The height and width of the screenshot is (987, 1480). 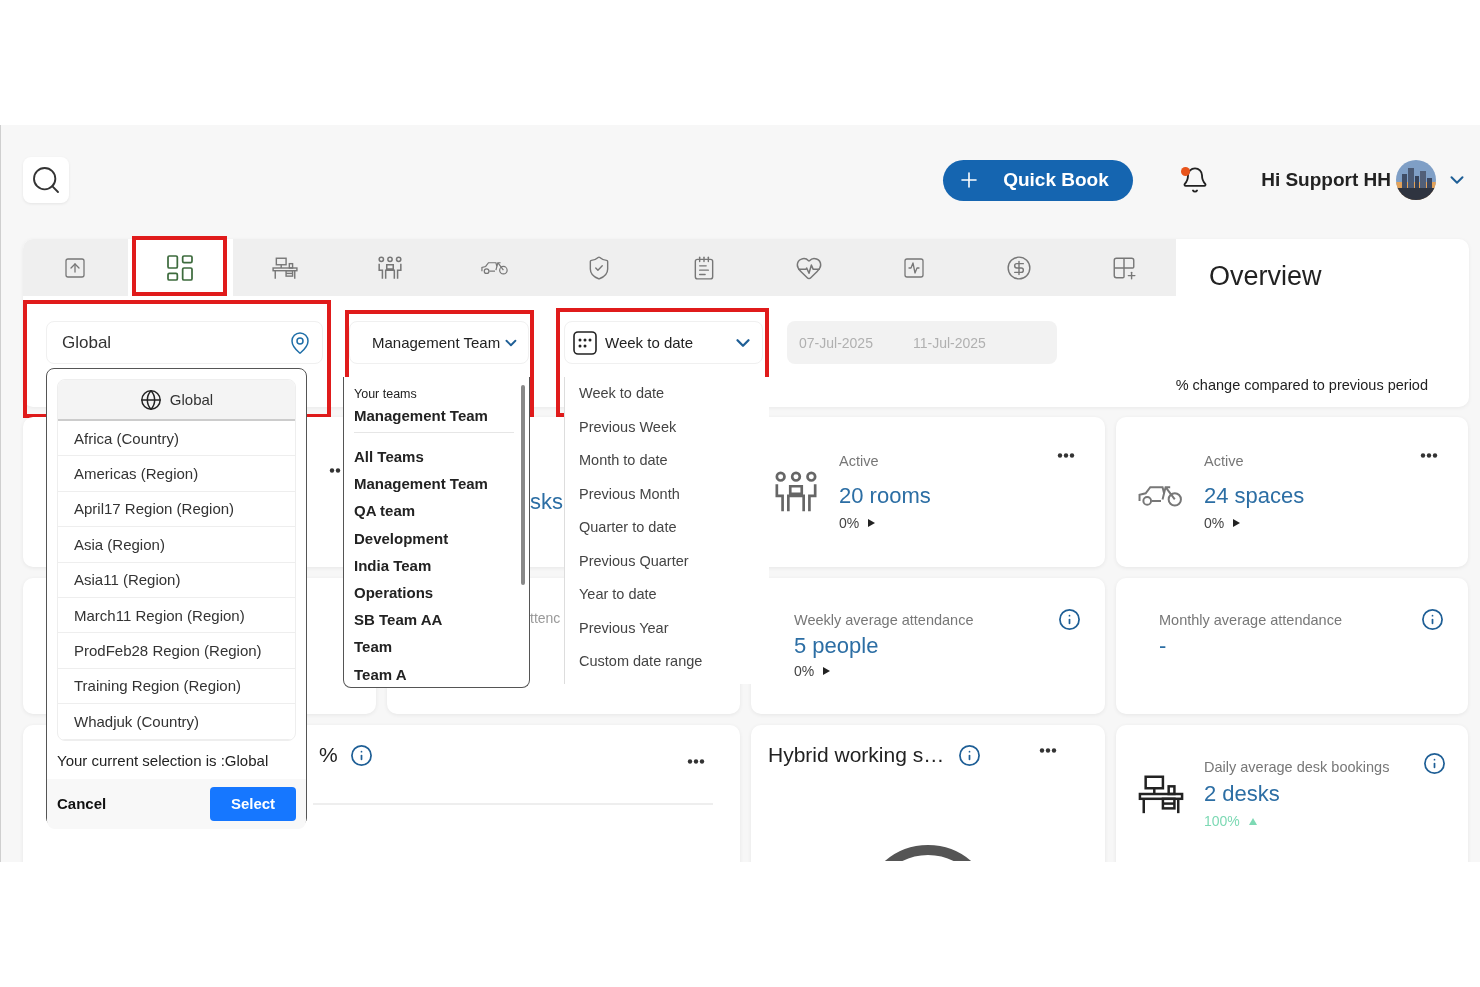 What do you see at coordinates (674, 669) in the screenshot?
I see `period-option: Custom date range` at bounding box center [674, 669].